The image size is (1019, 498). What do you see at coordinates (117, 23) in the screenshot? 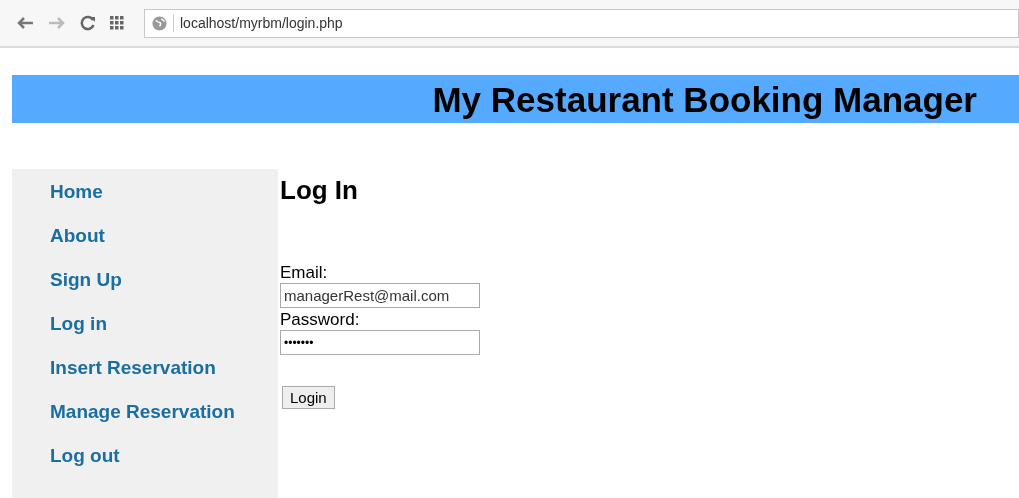
I see `apps-grid-icon` at bounding box center [117, 23].